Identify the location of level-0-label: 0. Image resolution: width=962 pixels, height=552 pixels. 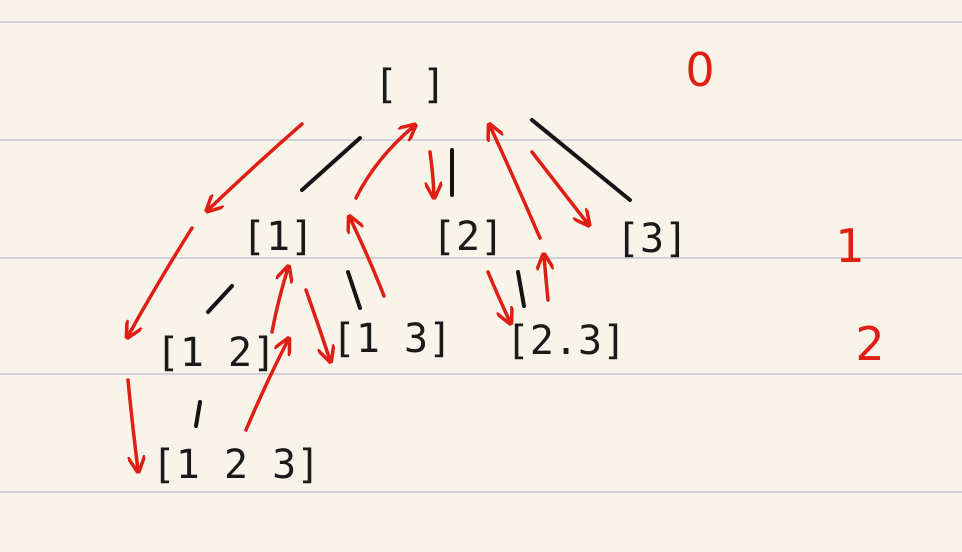
(699, 70).